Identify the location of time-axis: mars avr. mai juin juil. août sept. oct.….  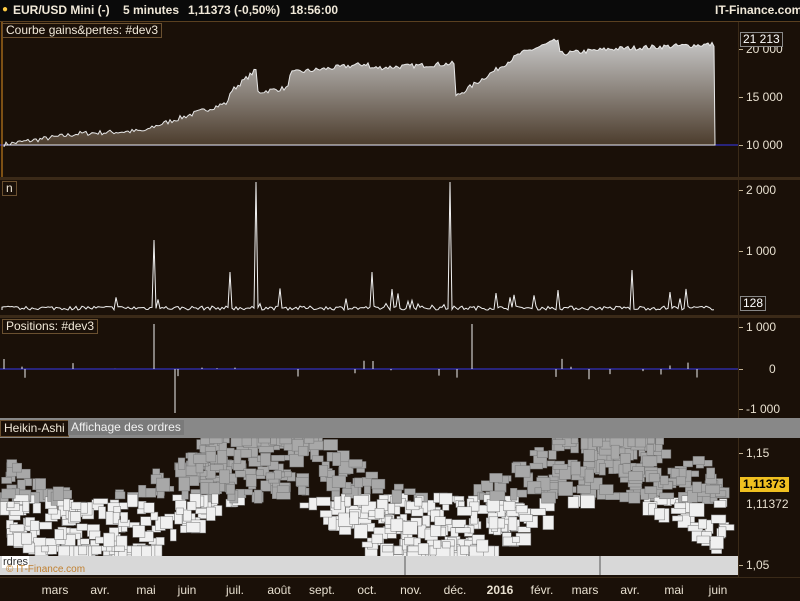
(400, 589).